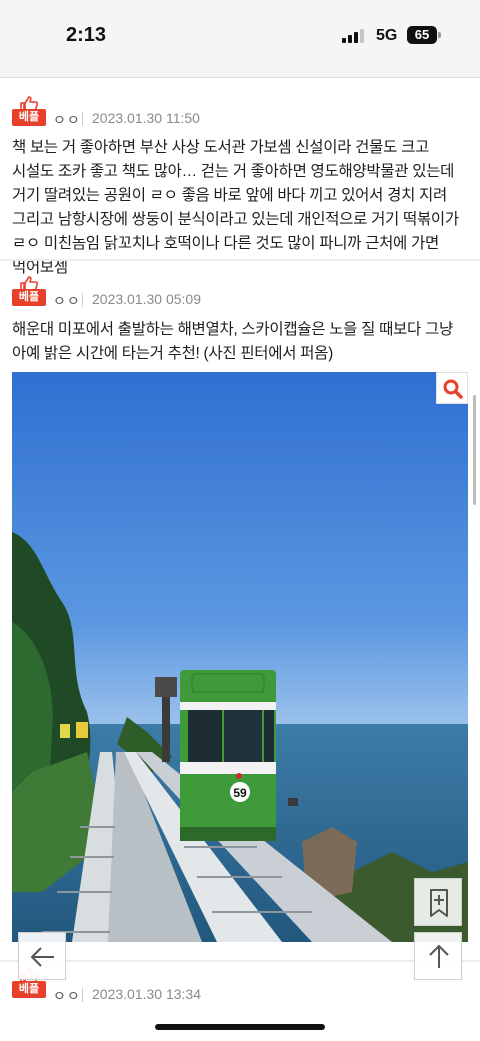 The image size is (480, 1041). Describe the element at coordinates (146, 118) in the screenshot. I see `comment-timestamp: 2023.01.30 11:50` at that location.